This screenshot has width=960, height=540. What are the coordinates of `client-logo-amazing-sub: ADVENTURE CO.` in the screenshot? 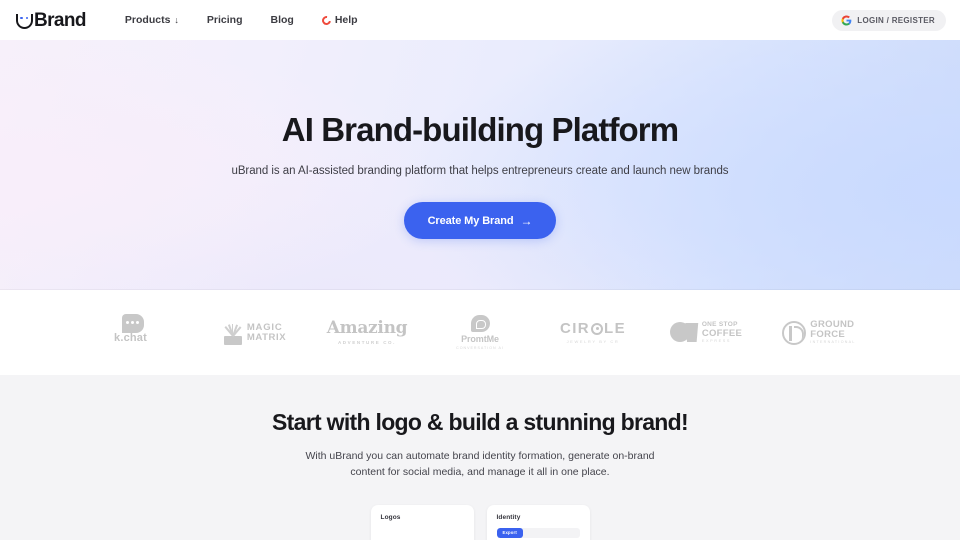 It's located at (367, 342).